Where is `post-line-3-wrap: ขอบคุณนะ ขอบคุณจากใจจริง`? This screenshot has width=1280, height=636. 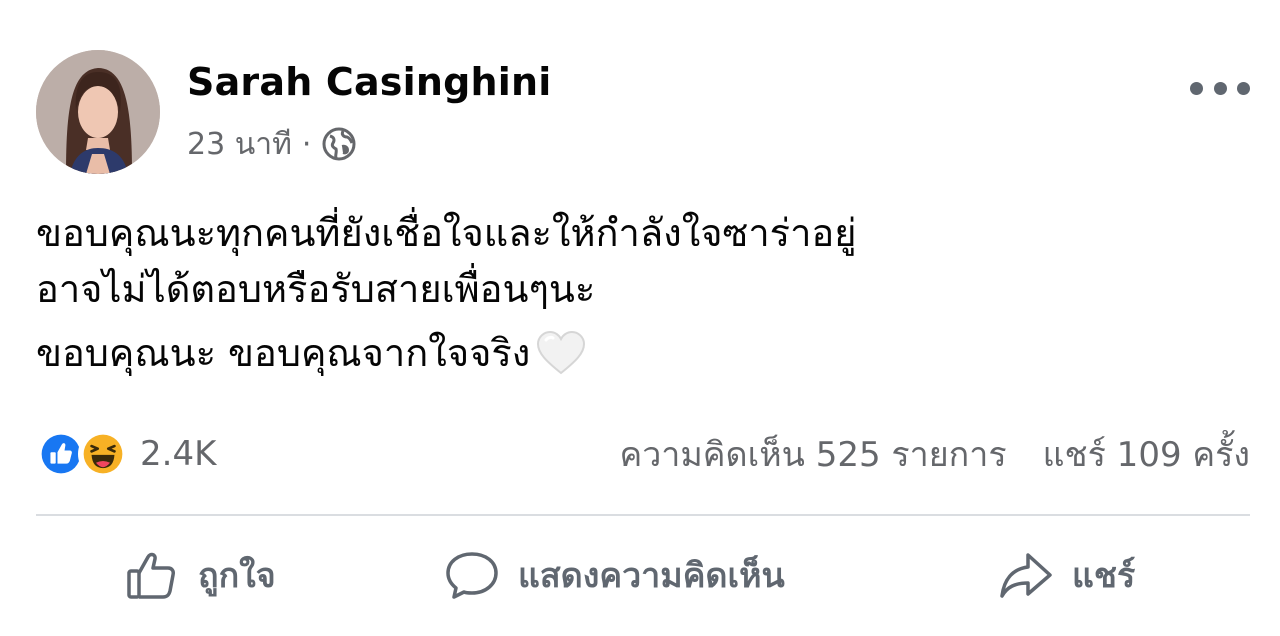
post-line-3-wrap: ขอบคุณนะ ขอบคุณจากใจจริง is located at coordinates (641, 353).